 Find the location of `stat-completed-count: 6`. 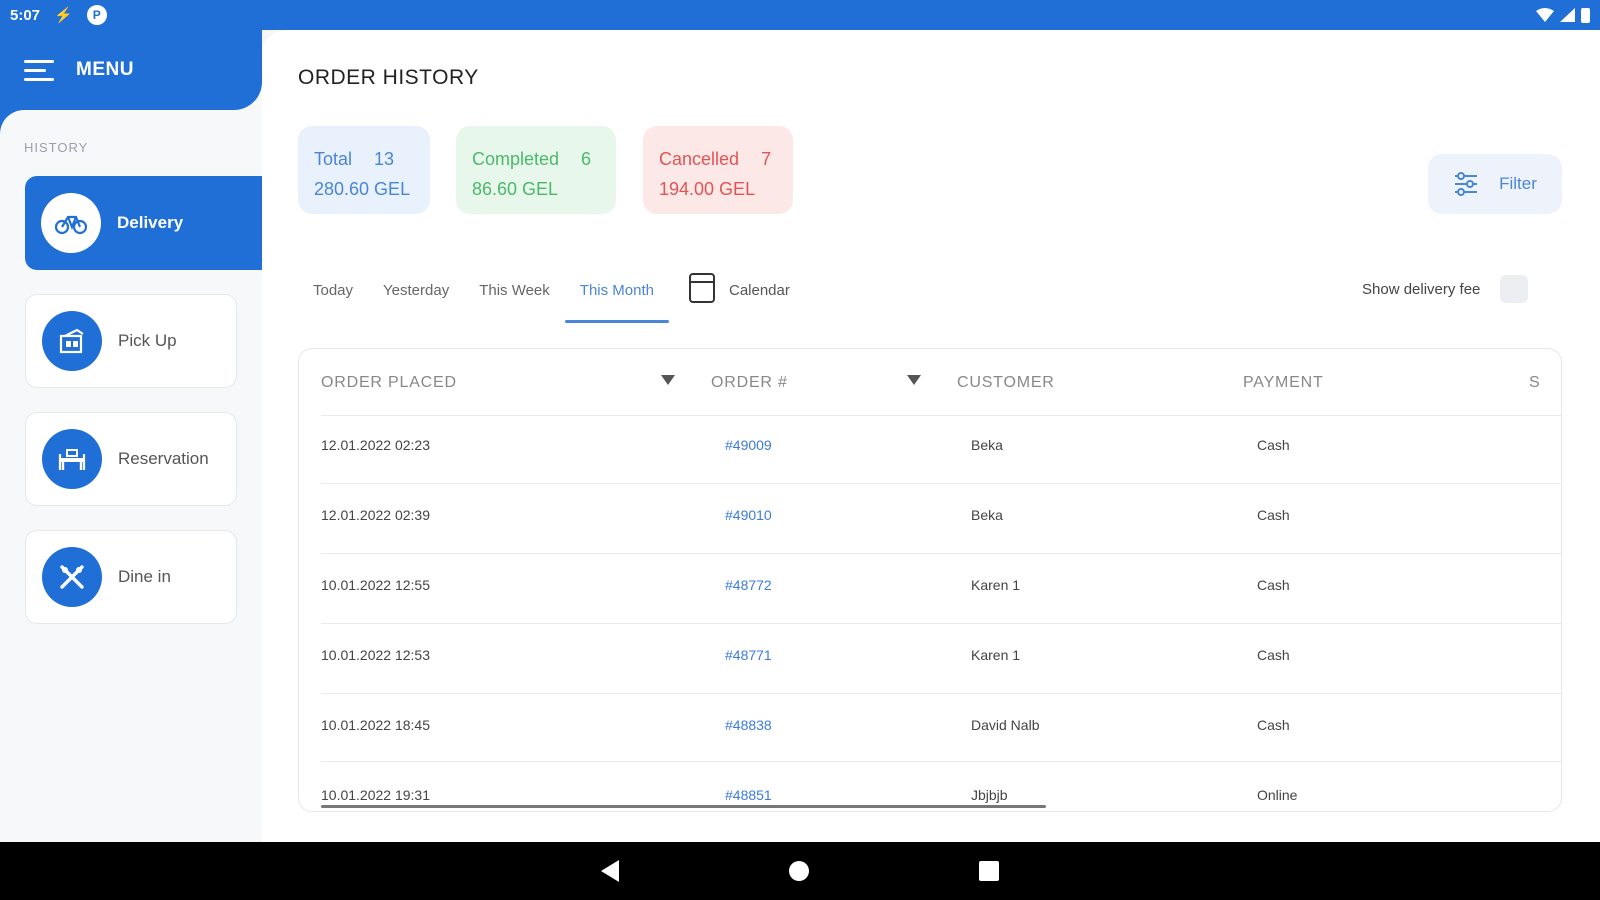

stat-completed-count: 6 is located at coordinates (586, 159).